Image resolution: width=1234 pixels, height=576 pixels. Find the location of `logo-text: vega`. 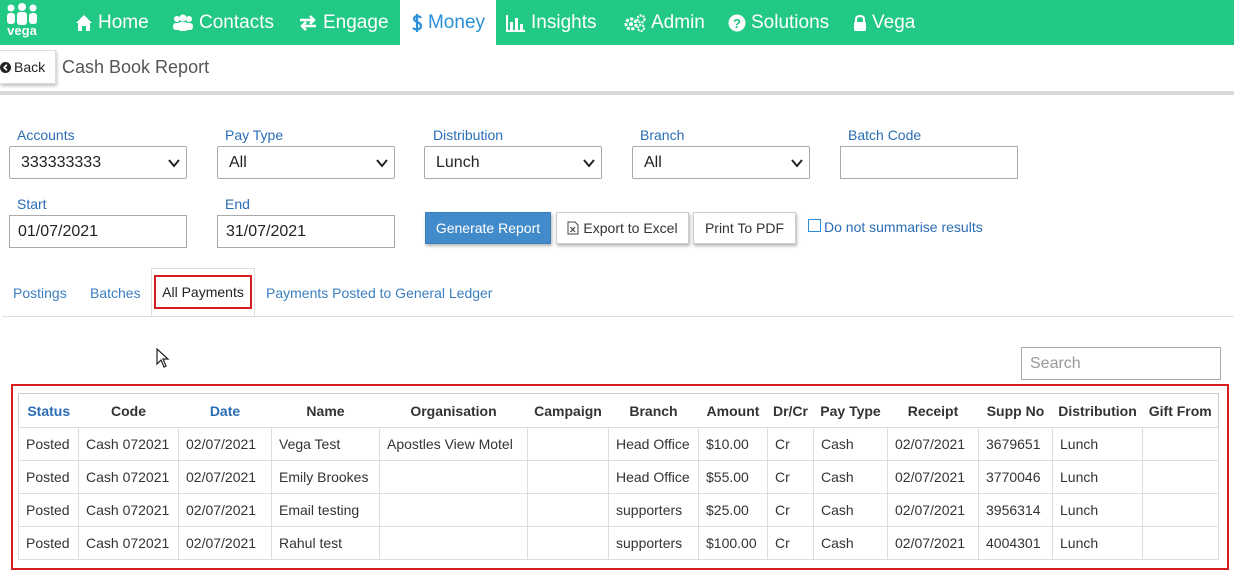

logo-text: vega is located at coordinates (22, 30).